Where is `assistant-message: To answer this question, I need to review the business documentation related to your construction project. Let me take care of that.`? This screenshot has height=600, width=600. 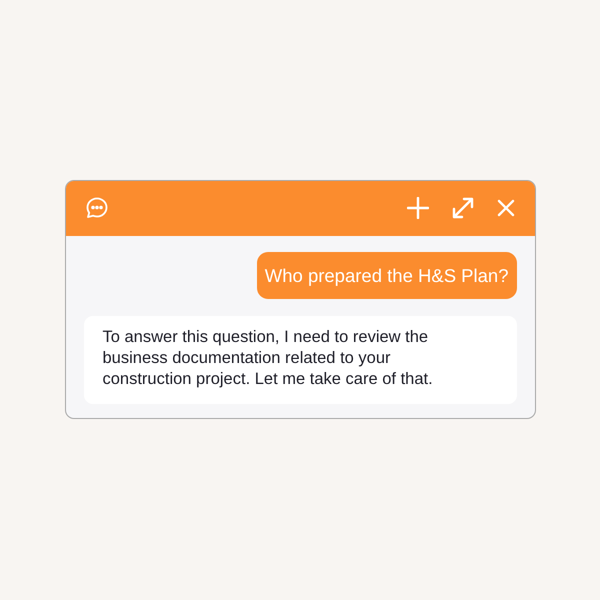 assistant-message: To answer this question, I need to review the business documentation related to your construction project. Let me take care of that. is located at coordinates (300, 360).